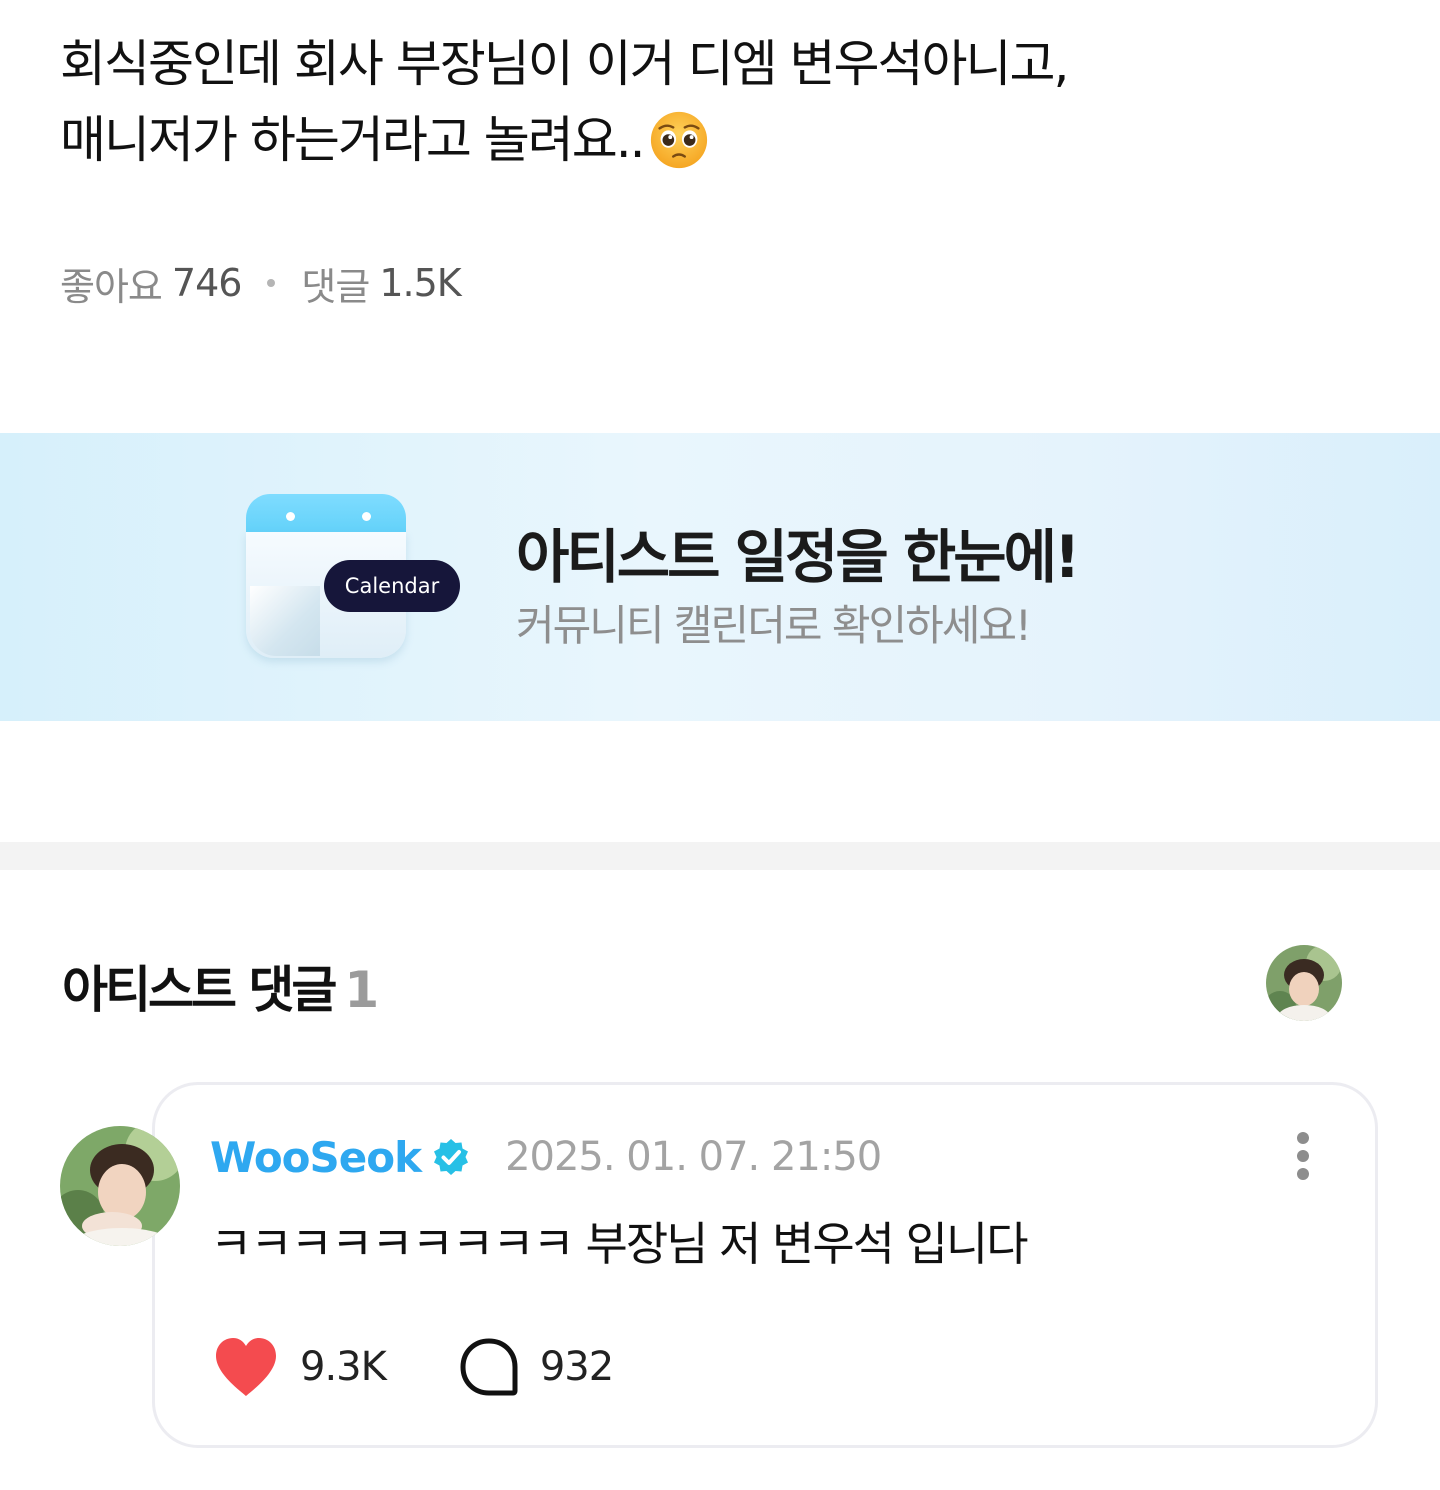  I want to click on comment-actions: 9.3K 932, so click(413, 1367).